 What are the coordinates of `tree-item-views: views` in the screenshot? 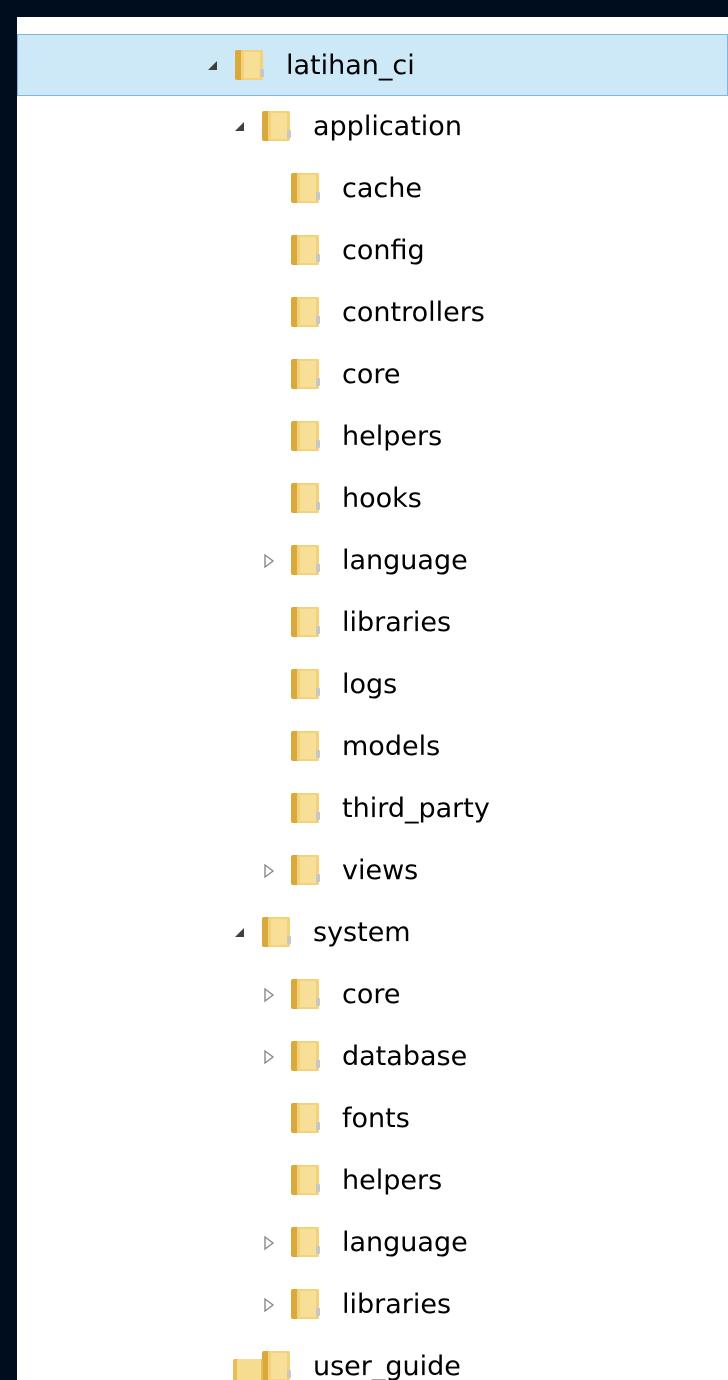 It's located at (372, 871).